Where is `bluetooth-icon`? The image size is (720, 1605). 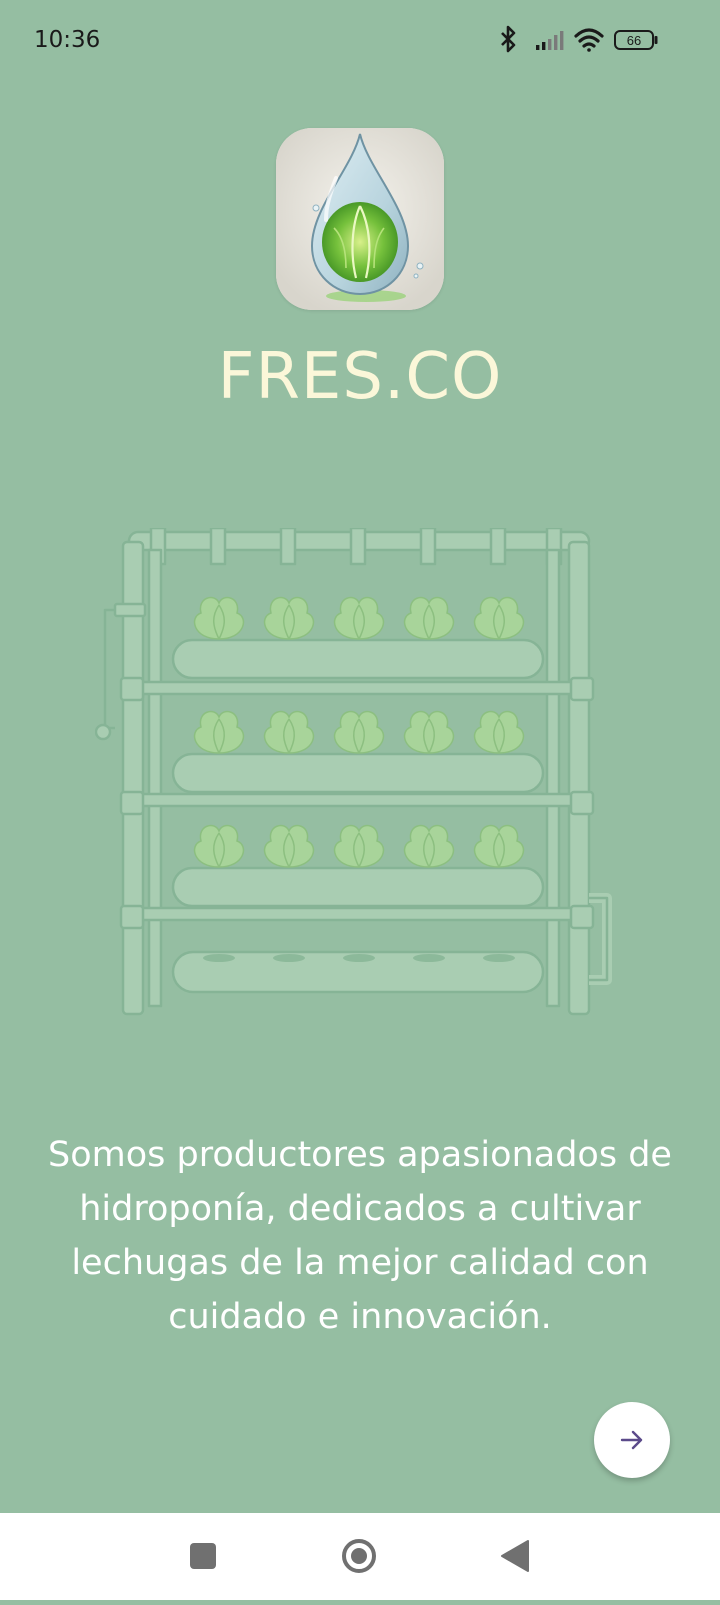 bluetooth-icon is located at coordinates (508, 39).